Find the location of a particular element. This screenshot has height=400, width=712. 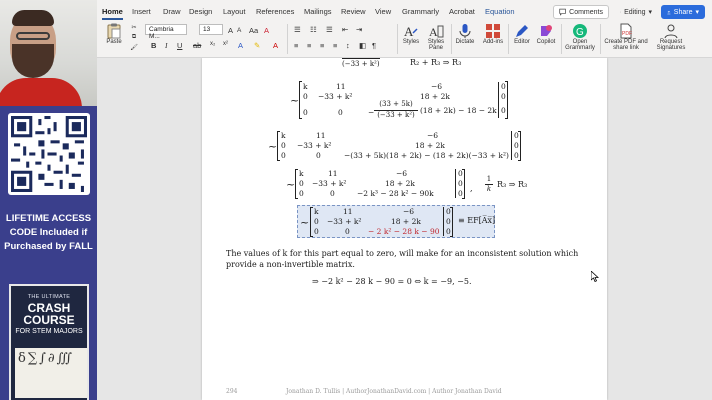

tab-mailings: Mailings is located at coordinates (318, 11).